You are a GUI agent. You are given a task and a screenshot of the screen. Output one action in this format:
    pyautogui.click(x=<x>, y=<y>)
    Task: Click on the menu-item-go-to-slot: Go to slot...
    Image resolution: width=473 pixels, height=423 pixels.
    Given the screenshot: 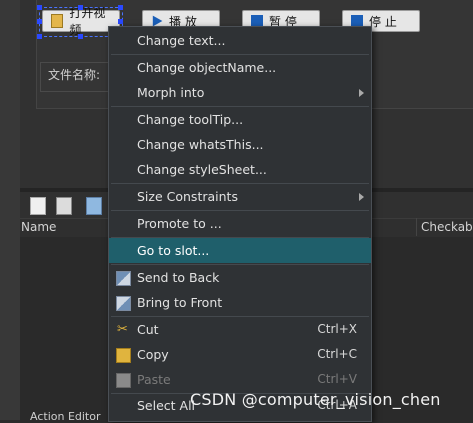 What is the action you would take?
    pyautogui.click(x=240, y=250)
    